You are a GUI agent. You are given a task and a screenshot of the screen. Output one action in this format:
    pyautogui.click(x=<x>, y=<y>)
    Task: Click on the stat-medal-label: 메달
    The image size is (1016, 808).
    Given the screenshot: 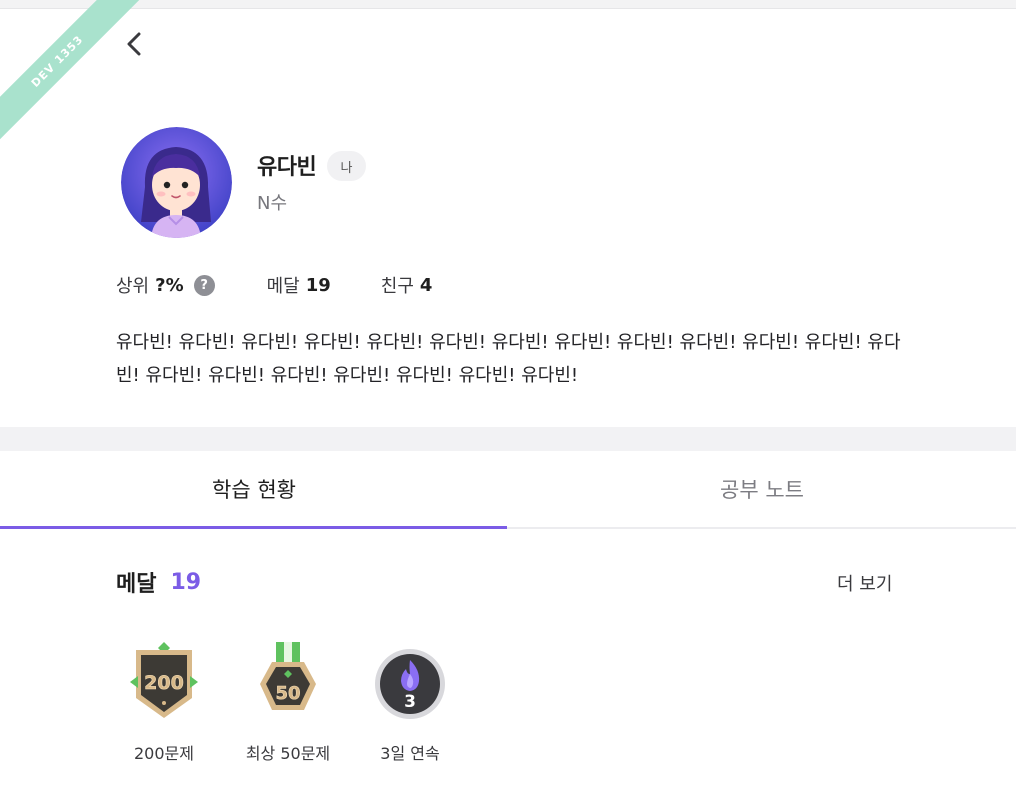 What is the action you would take?
    pyautogui.click(x=283, y=286)
    